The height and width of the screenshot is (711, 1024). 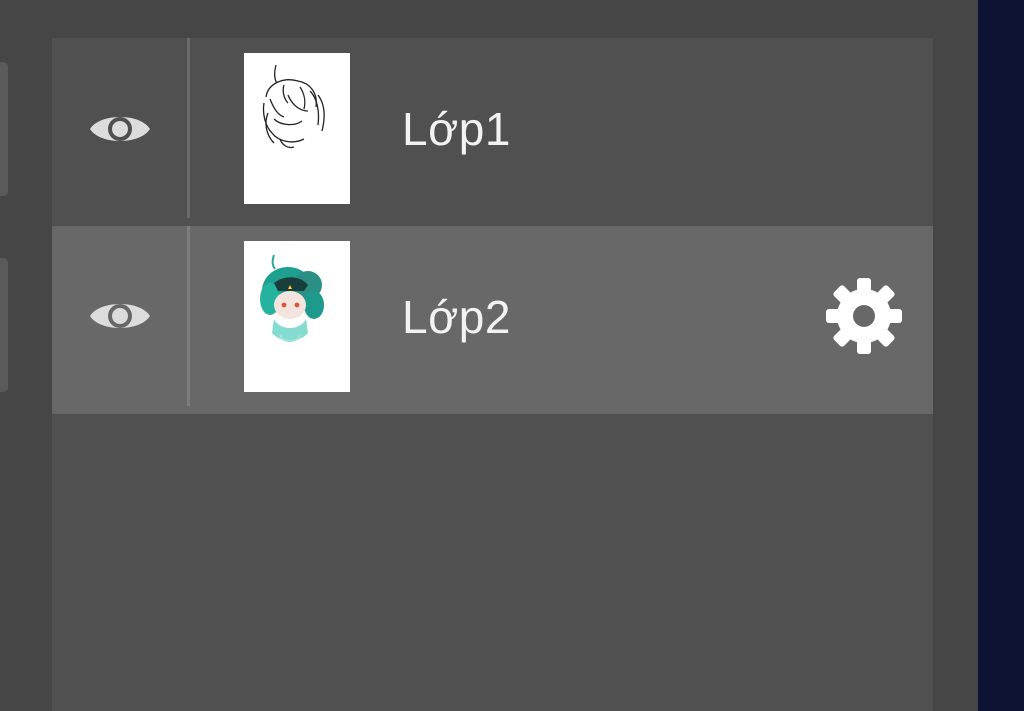 What do you see at coordinates (293, 106) in the screenshot?
I see `line-sketch-thumbnail` at bounding box center [293, 106].